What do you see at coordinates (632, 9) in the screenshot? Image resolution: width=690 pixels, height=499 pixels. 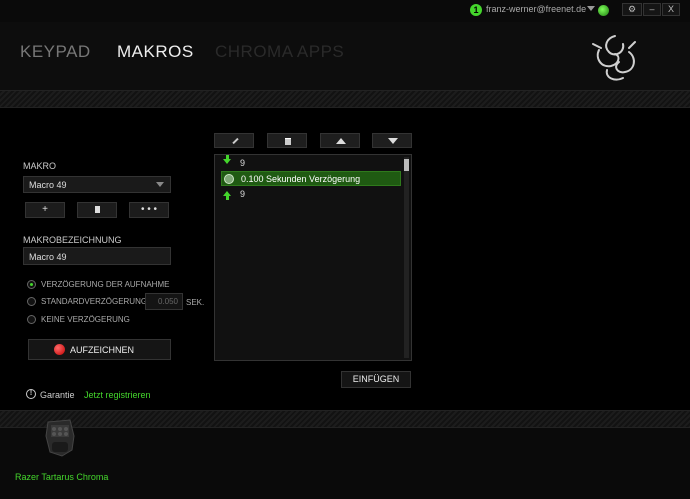 I see `settings-button: ⚙` at bounding box center [632, 9].